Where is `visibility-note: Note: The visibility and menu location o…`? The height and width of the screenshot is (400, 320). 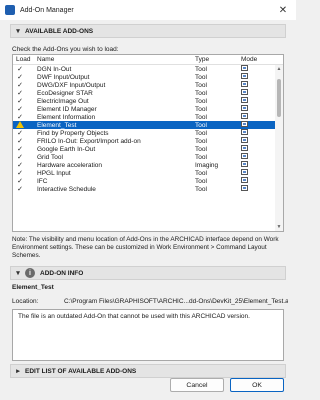
visibility-note: Note: The visibility and menu location o… is located at coordinates (145, 247).